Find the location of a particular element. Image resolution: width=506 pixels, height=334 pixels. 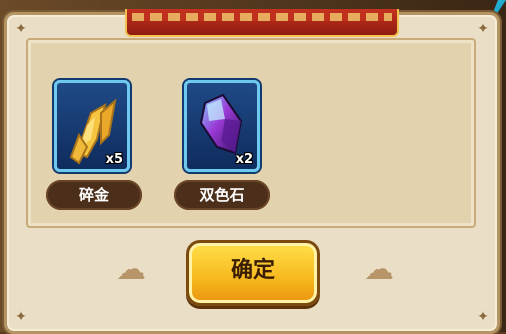

item-frame: x2 is located at coordinates (222, 126).